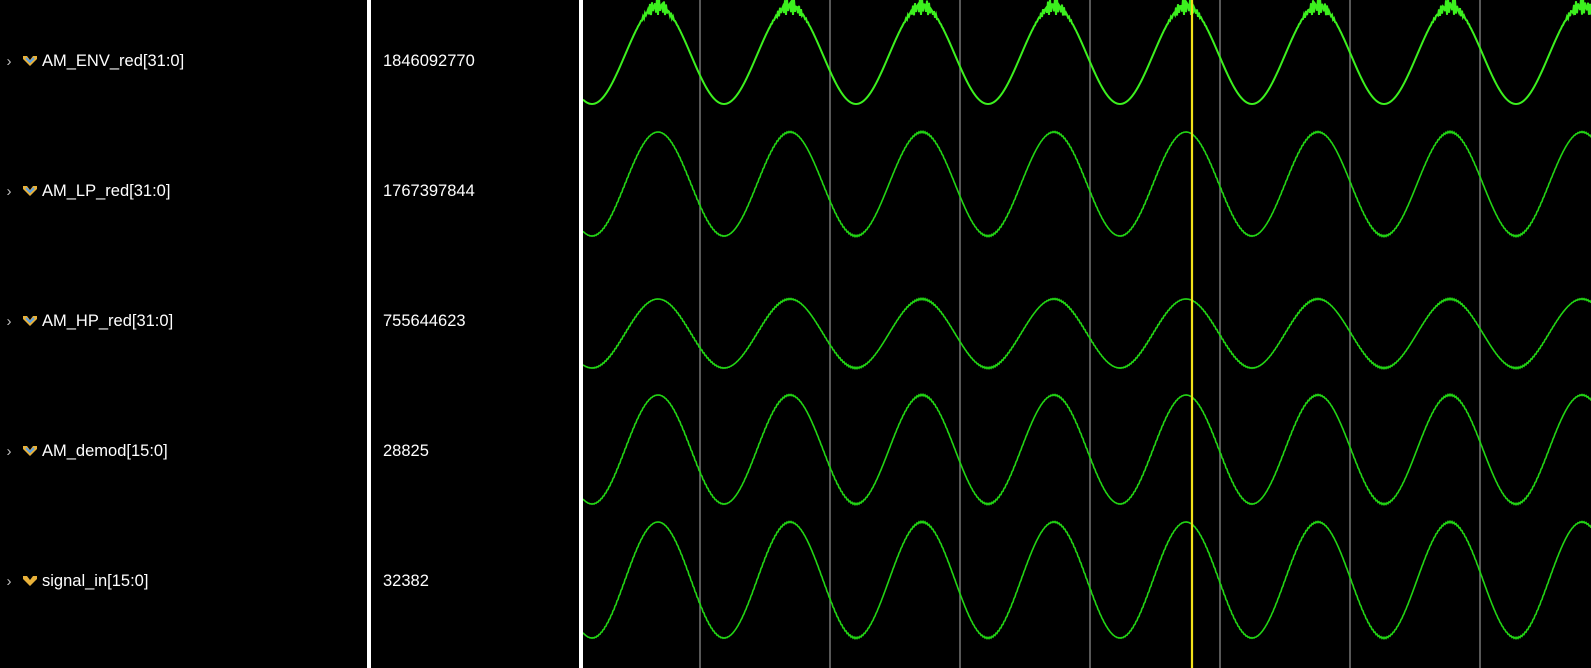 This screenshot has height=668, width=1591. I want to click on signal-row-signal-in: › signal_in[15:0], so click(183, 581).